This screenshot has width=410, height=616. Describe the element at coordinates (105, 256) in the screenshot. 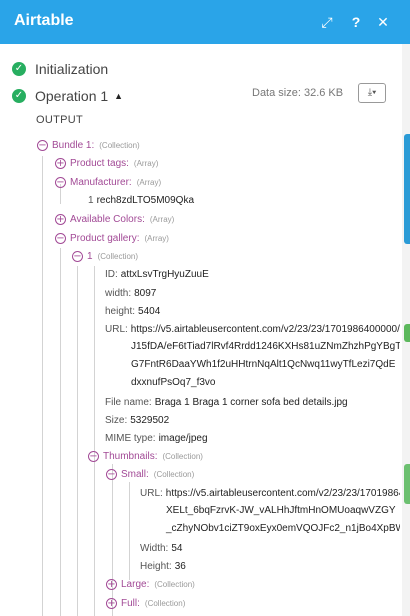

I see `tree-node-gallery-item-1: − 1 (Collection)` at that location.